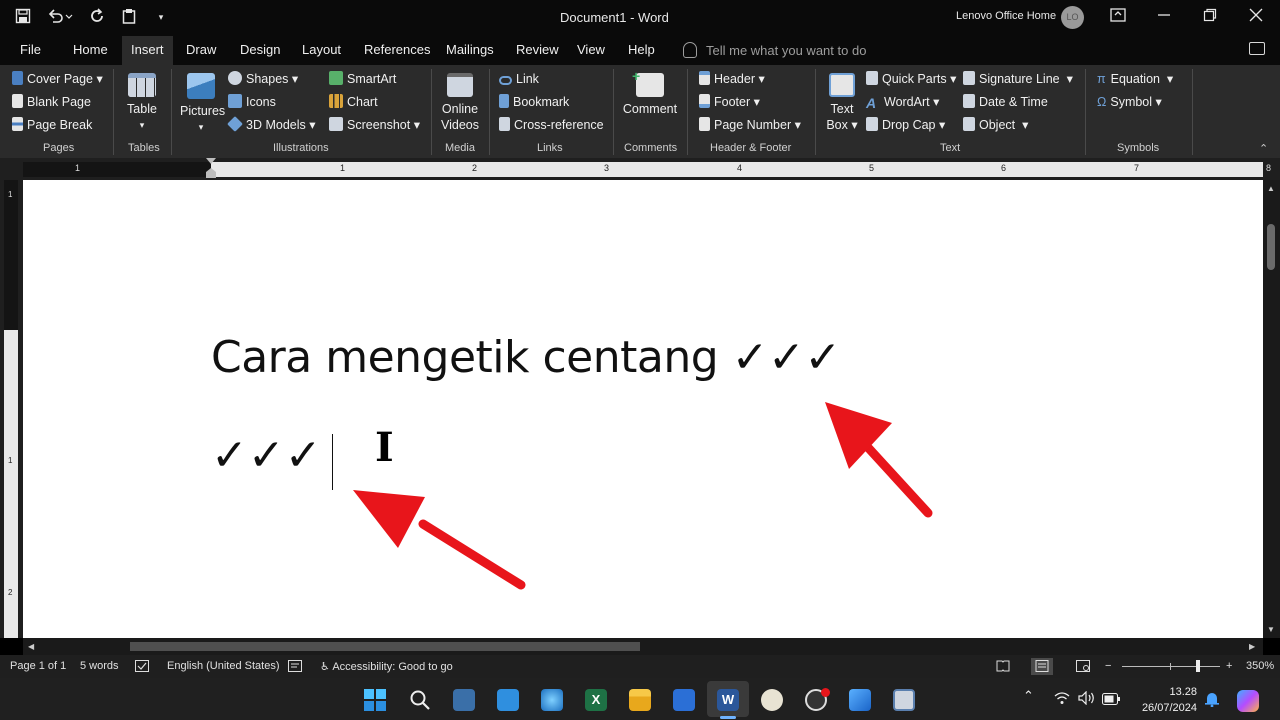 The width and height of the screenshot is (1280, 720). Describe the element at coordinates (129, 17) in the screenshot. I see `clipboard-icon` at that location.